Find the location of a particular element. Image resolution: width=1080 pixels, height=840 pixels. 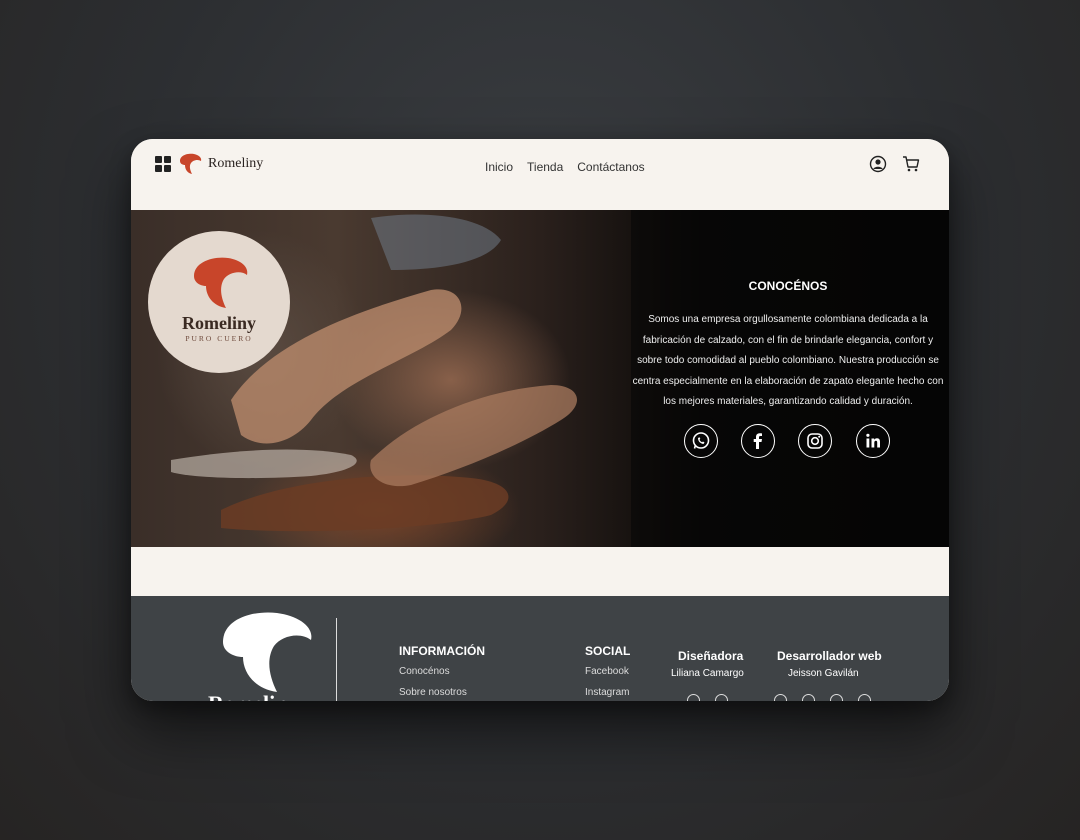

footer-divider is located at coordinates (336, 659).